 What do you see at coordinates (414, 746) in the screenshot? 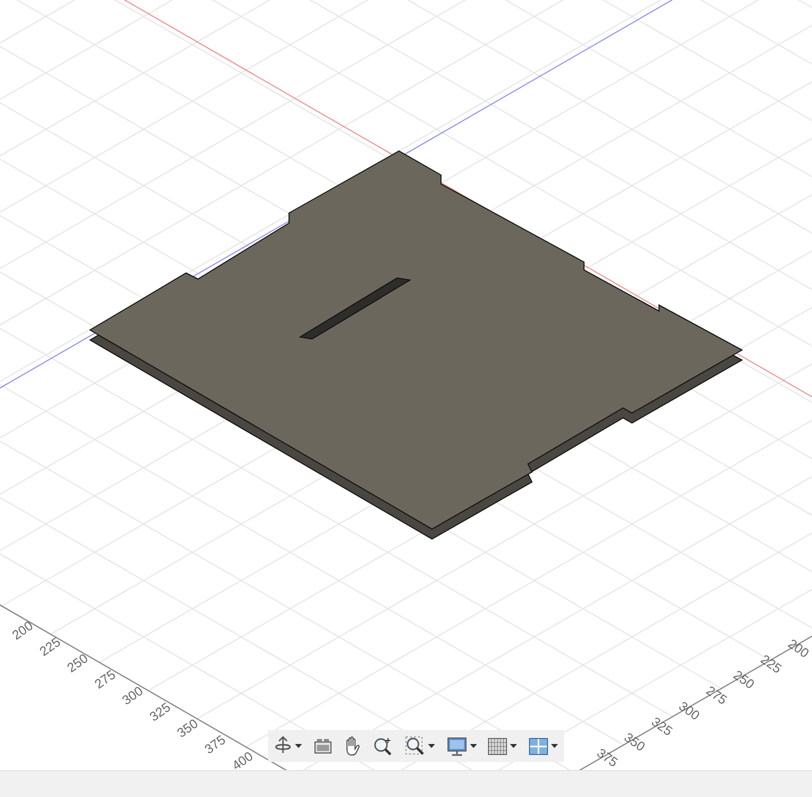
I see `zoom-window-icon` at bounding box center [414, 746].